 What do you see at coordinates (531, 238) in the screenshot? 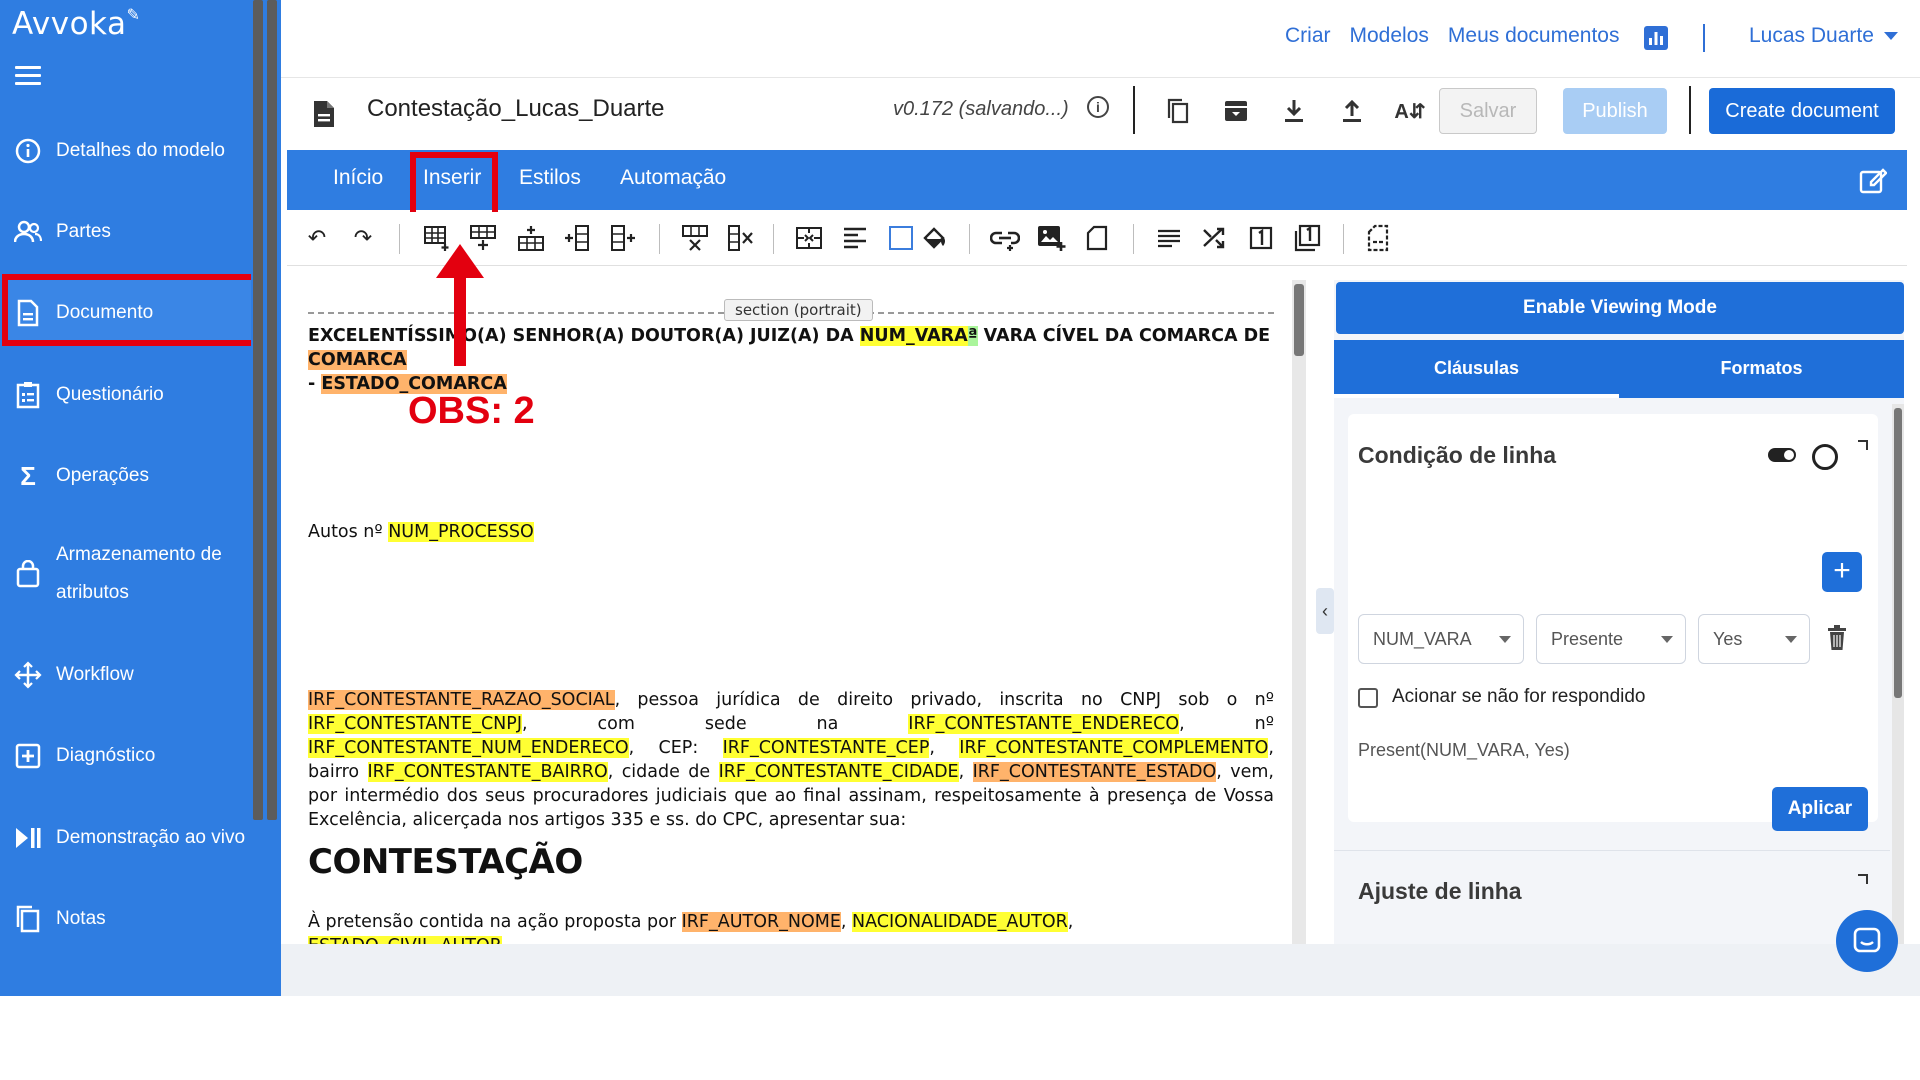
I see `insert-column-icon` at bounding box center [531, 238].